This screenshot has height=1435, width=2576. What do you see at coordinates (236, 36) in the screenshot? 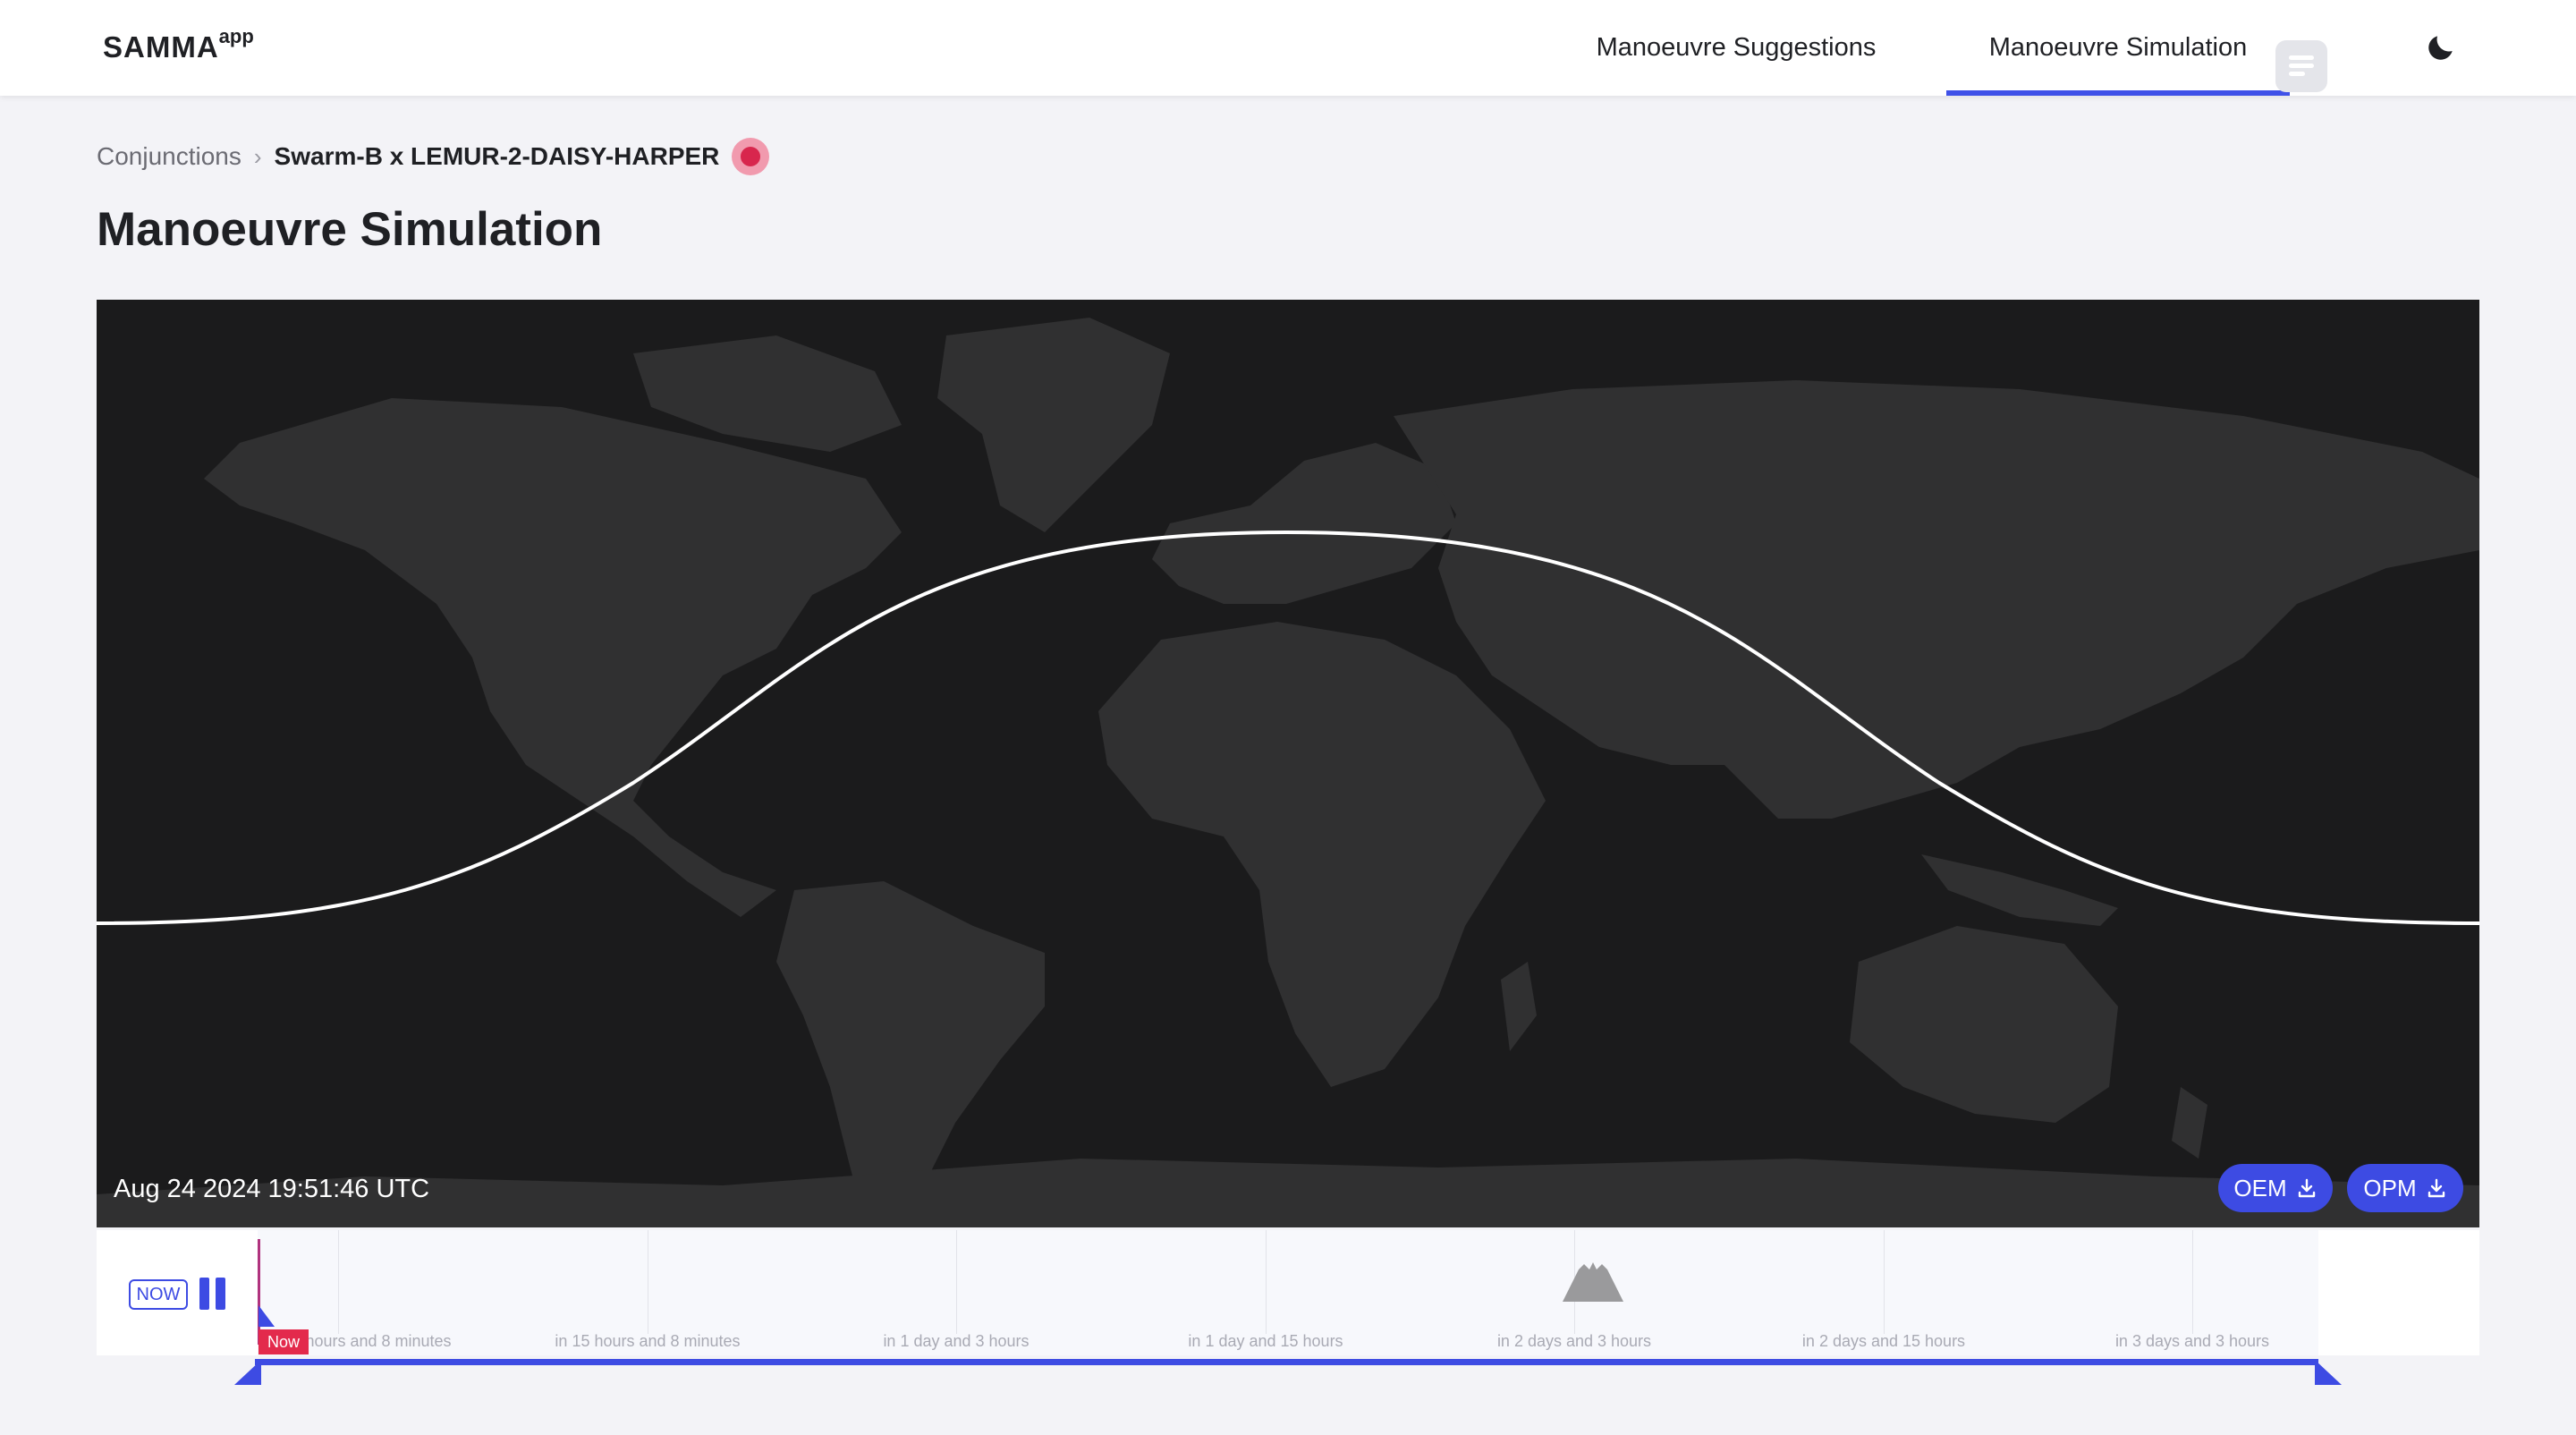
I see `logo-superscript: app` at bounding box center [236, 36].